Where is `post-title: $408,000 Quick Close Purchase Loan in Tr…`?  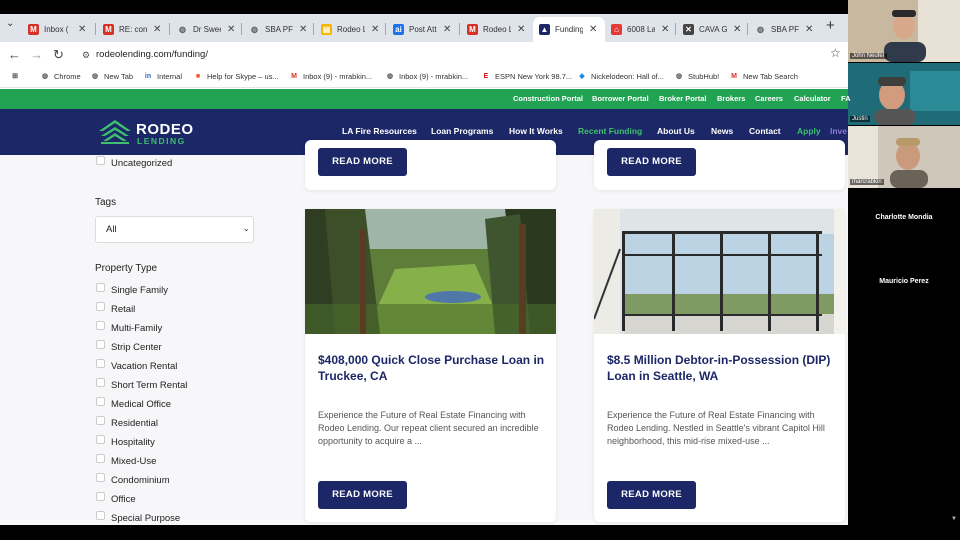
post-title: $408,000 Quick Close Purchase Loan in Tr… is located at coordinates (432, 368).